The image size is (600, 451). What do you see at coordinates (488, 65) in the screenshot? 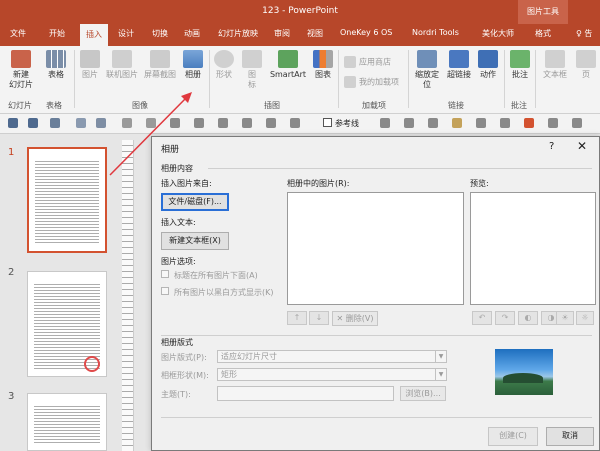
I see `action-button: 动作` at bounding box center [488, 65].